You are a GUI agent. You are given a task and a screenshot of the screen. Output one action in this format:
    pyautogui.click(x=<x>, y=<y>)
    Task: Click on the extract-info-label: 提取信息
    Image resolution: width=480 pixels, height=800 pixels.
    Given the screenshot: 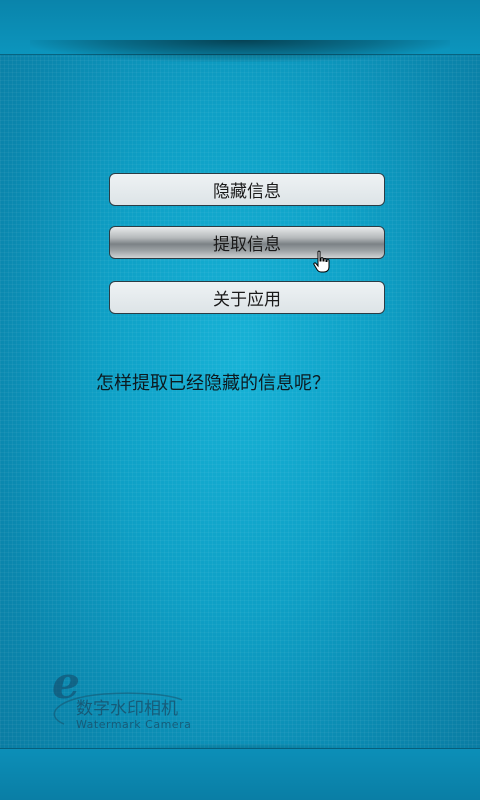 What is the action you would take?
    pyautogui.click(x=247, y=245)
    